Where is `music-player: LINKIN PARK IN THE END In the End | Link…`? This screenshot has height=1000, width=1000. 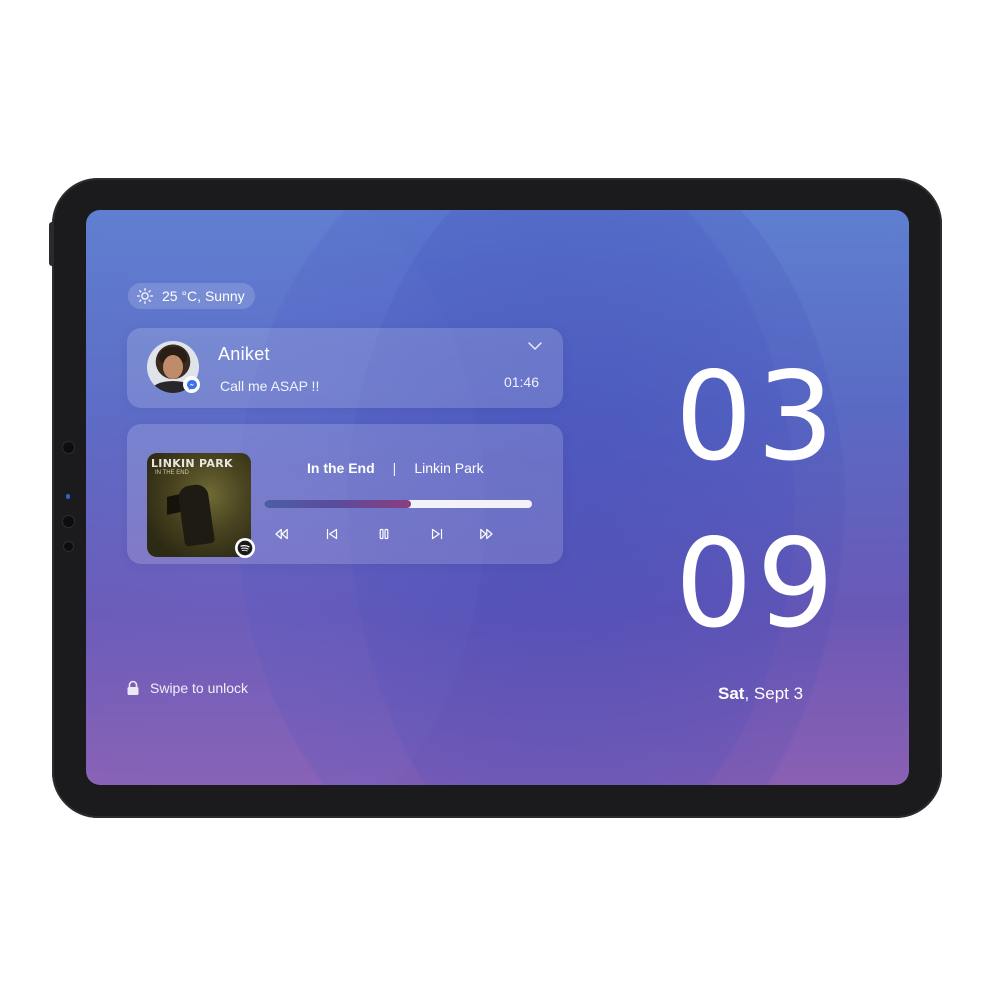 music-player: LINKIN PARK IN THE END In the End | Link… is located at coordinates (345, 494).